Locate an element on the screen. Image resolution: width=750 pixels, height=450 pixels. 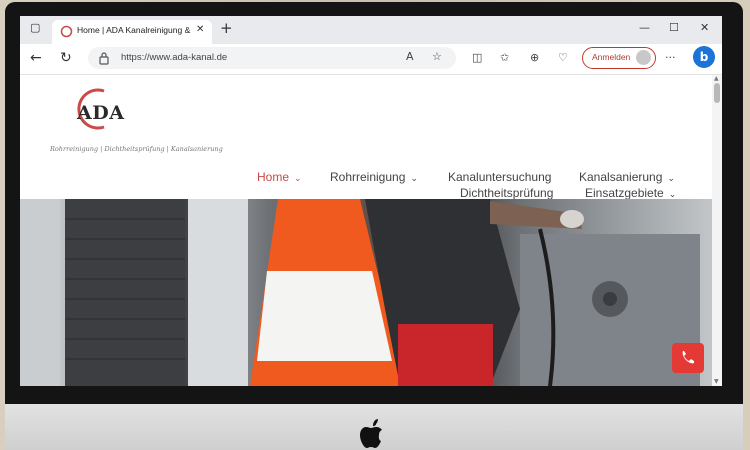
machine-hub is located at coordinates (610, 299).